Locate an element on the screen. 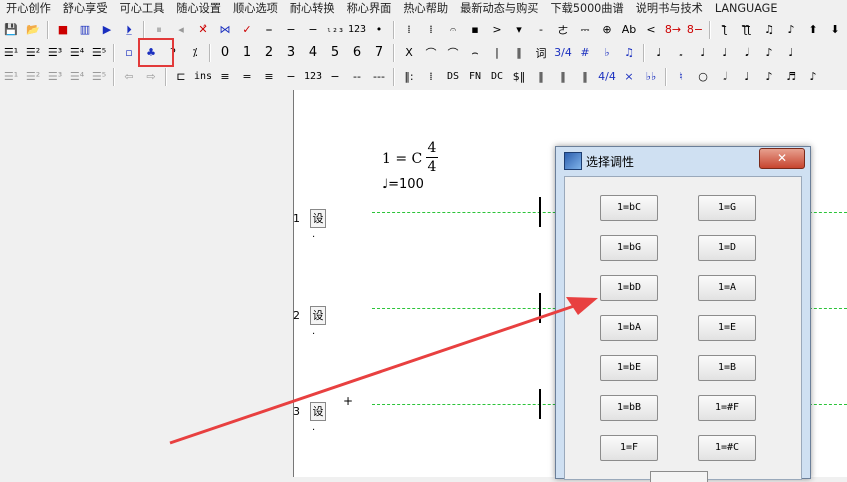 This screenshot has height=482, width=847. sharp-icon: # is located at coordinates (585, 53).